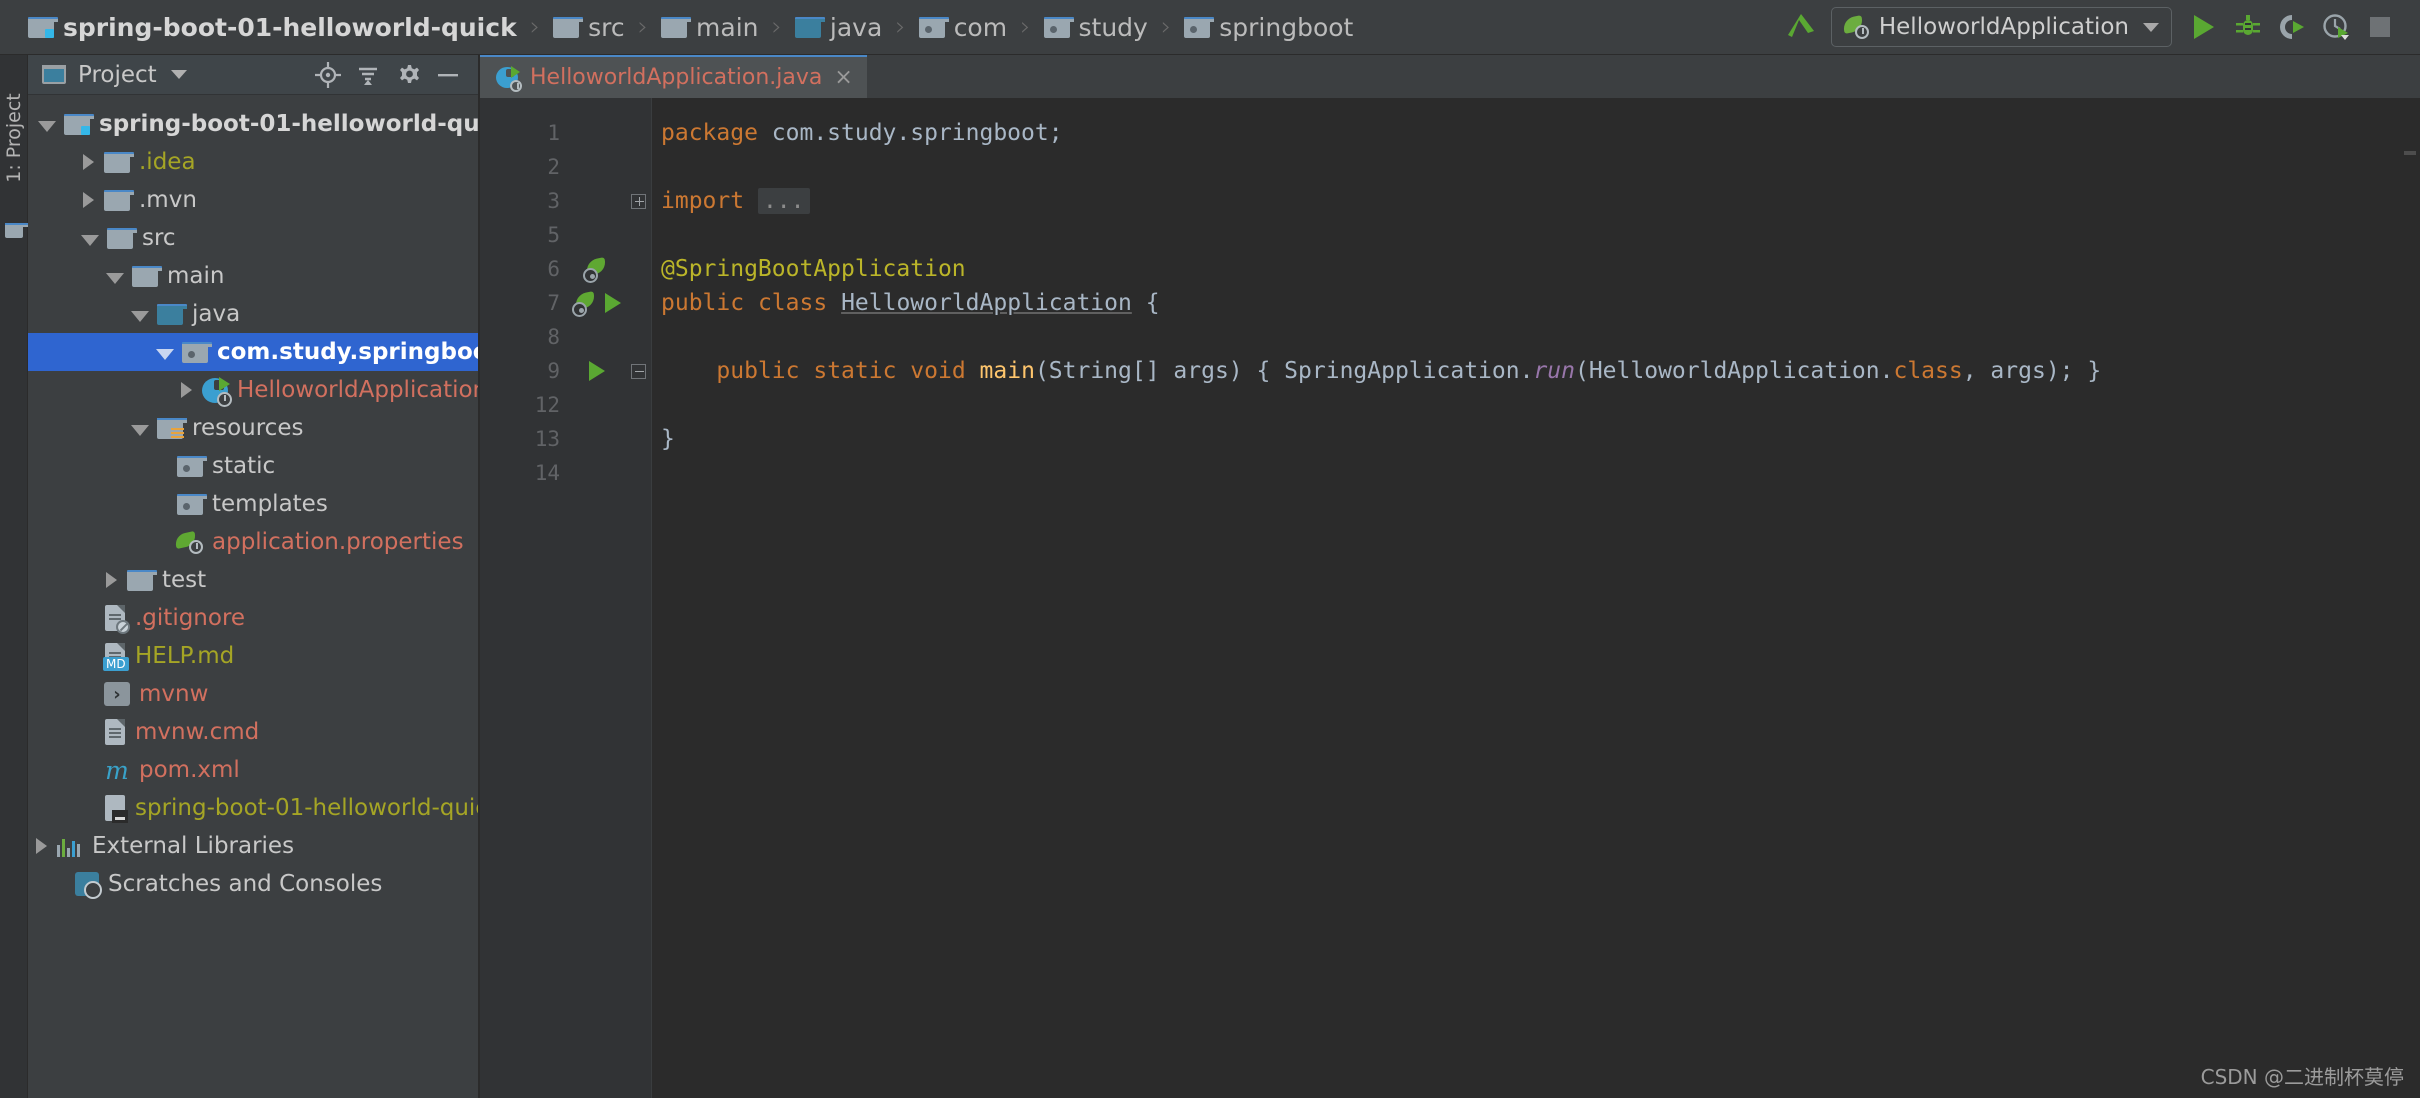 Image resolution: width=2420 pixels, height=1098 pixels. Describe the element at coordinates (709, 27) in the screenshot. I see `breadcrumb-item-main: main` at that location.